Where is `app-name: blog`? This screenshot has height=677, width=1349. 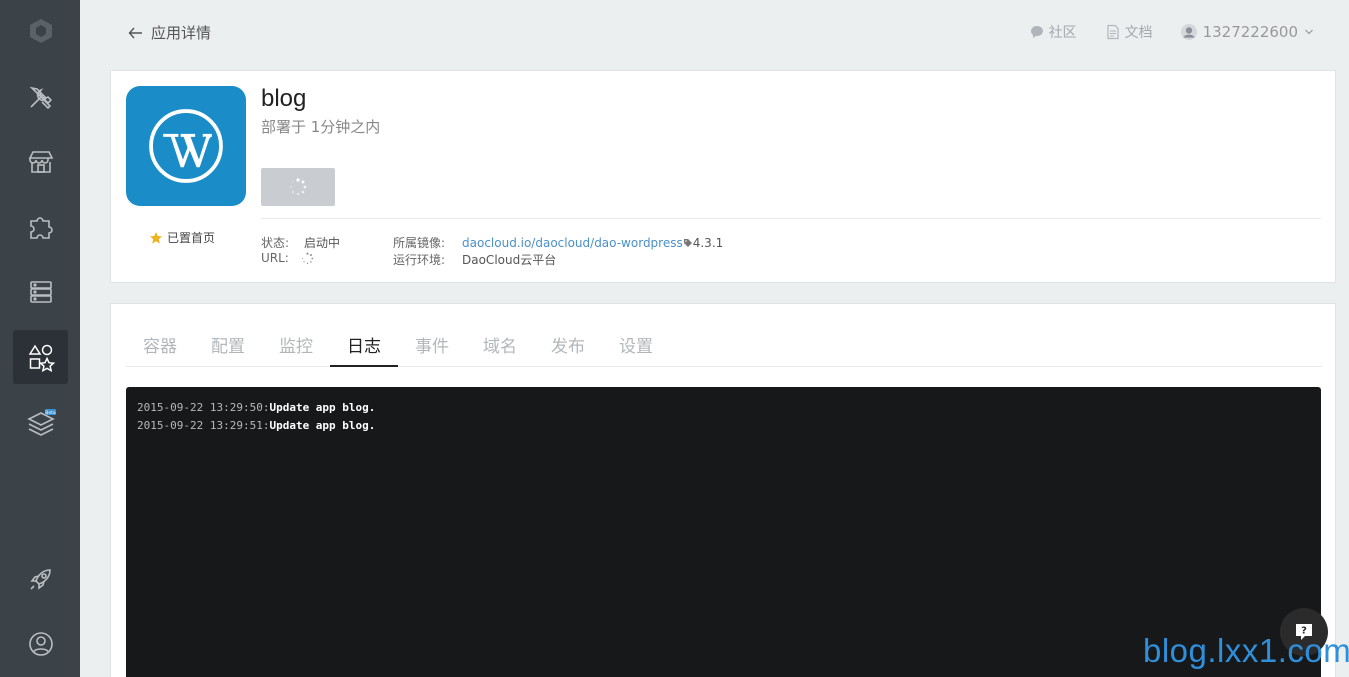
app-name: blog is located at coordinates (284, 98).